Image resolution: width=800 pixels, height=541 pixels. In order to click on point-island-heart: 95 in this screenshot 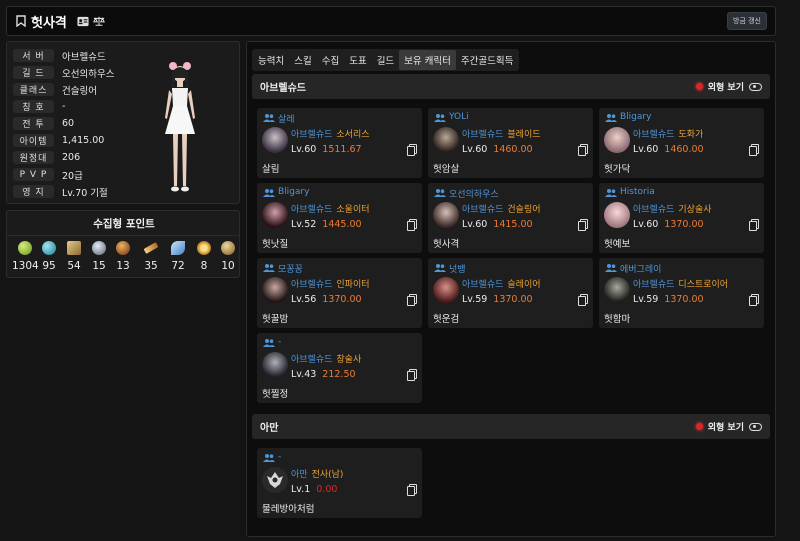, I will do `click(49, 256)`.